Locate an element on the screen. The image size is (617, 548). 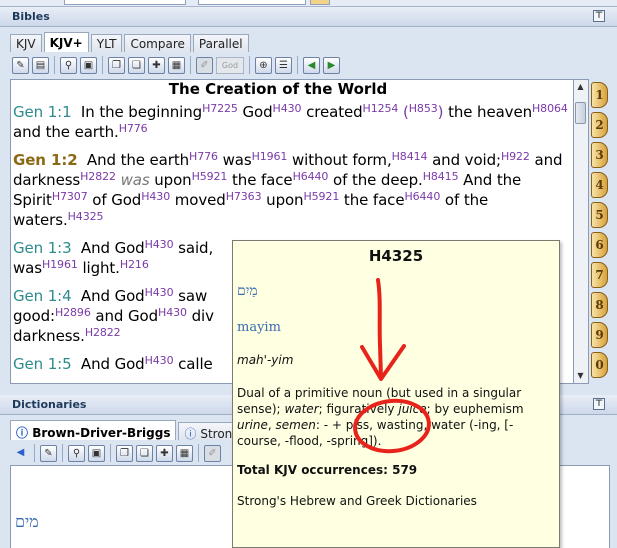
info-icon: ⓘ is located at coordinates (190, 434).